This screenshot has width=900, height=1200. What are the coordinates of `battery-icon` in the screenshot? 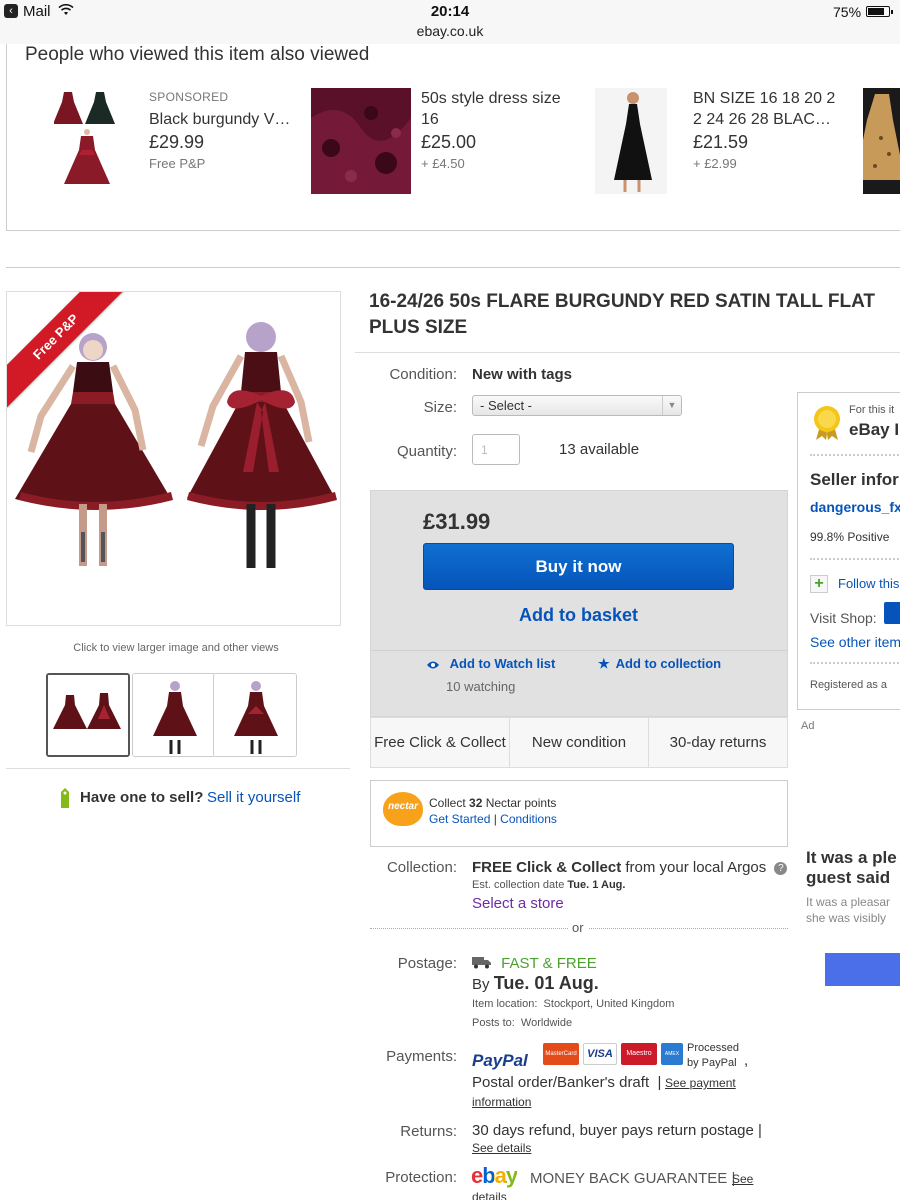 It's located at (879, 11).